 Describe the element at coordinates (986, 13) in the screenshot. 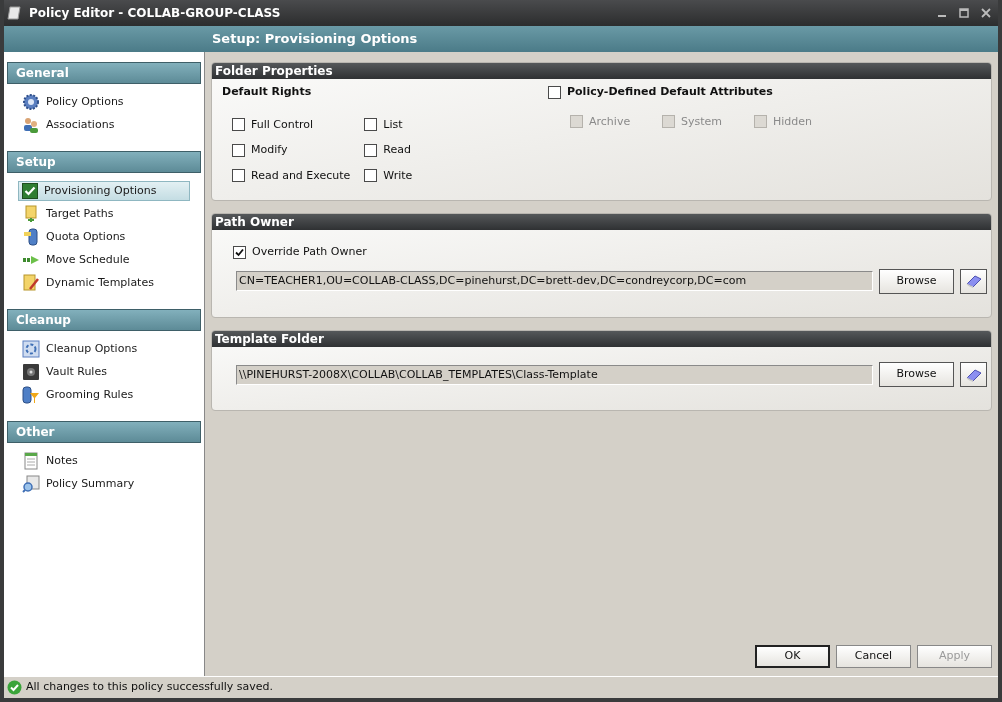

I see `close-icon` at that location.